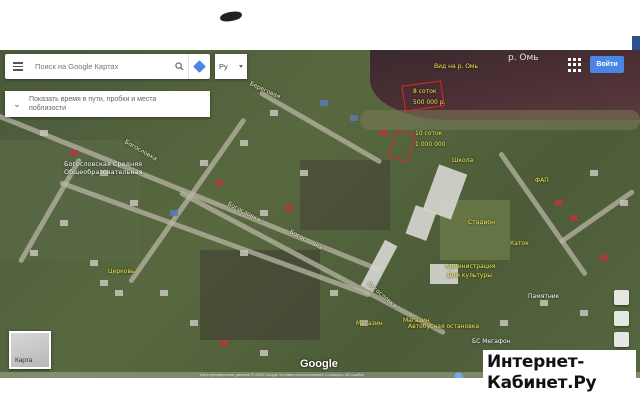  Describe the element at coordinates (536, 362) in the screenshot. I see `watermark-line-1: Интернет-` at that location.